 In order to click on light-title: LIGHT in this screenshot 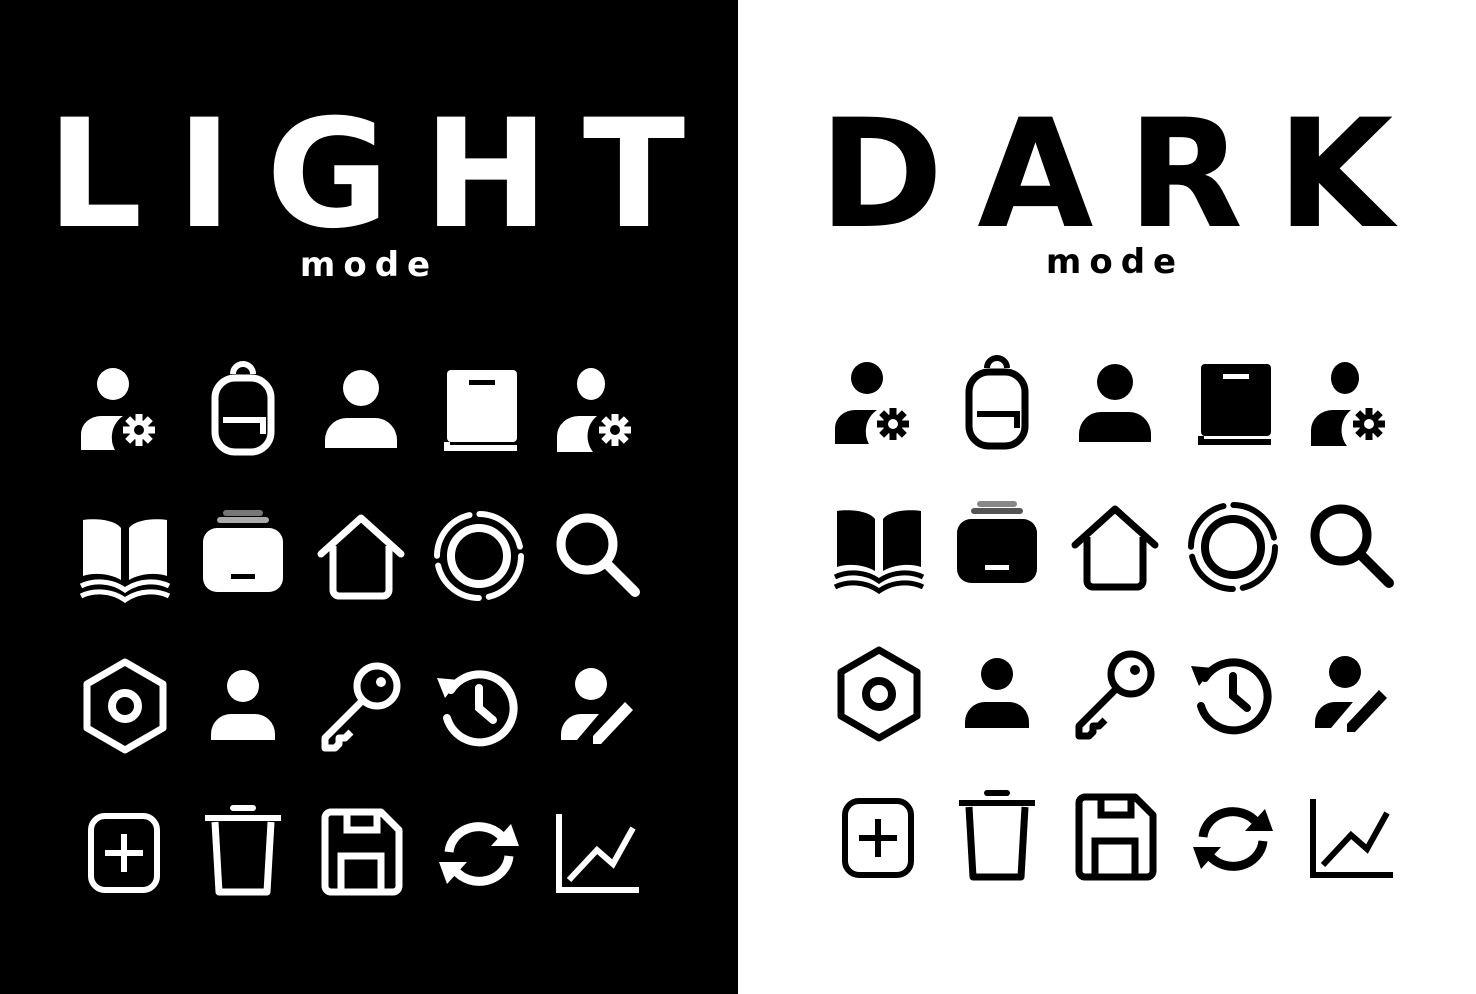, I will do `click(383, 175)`.